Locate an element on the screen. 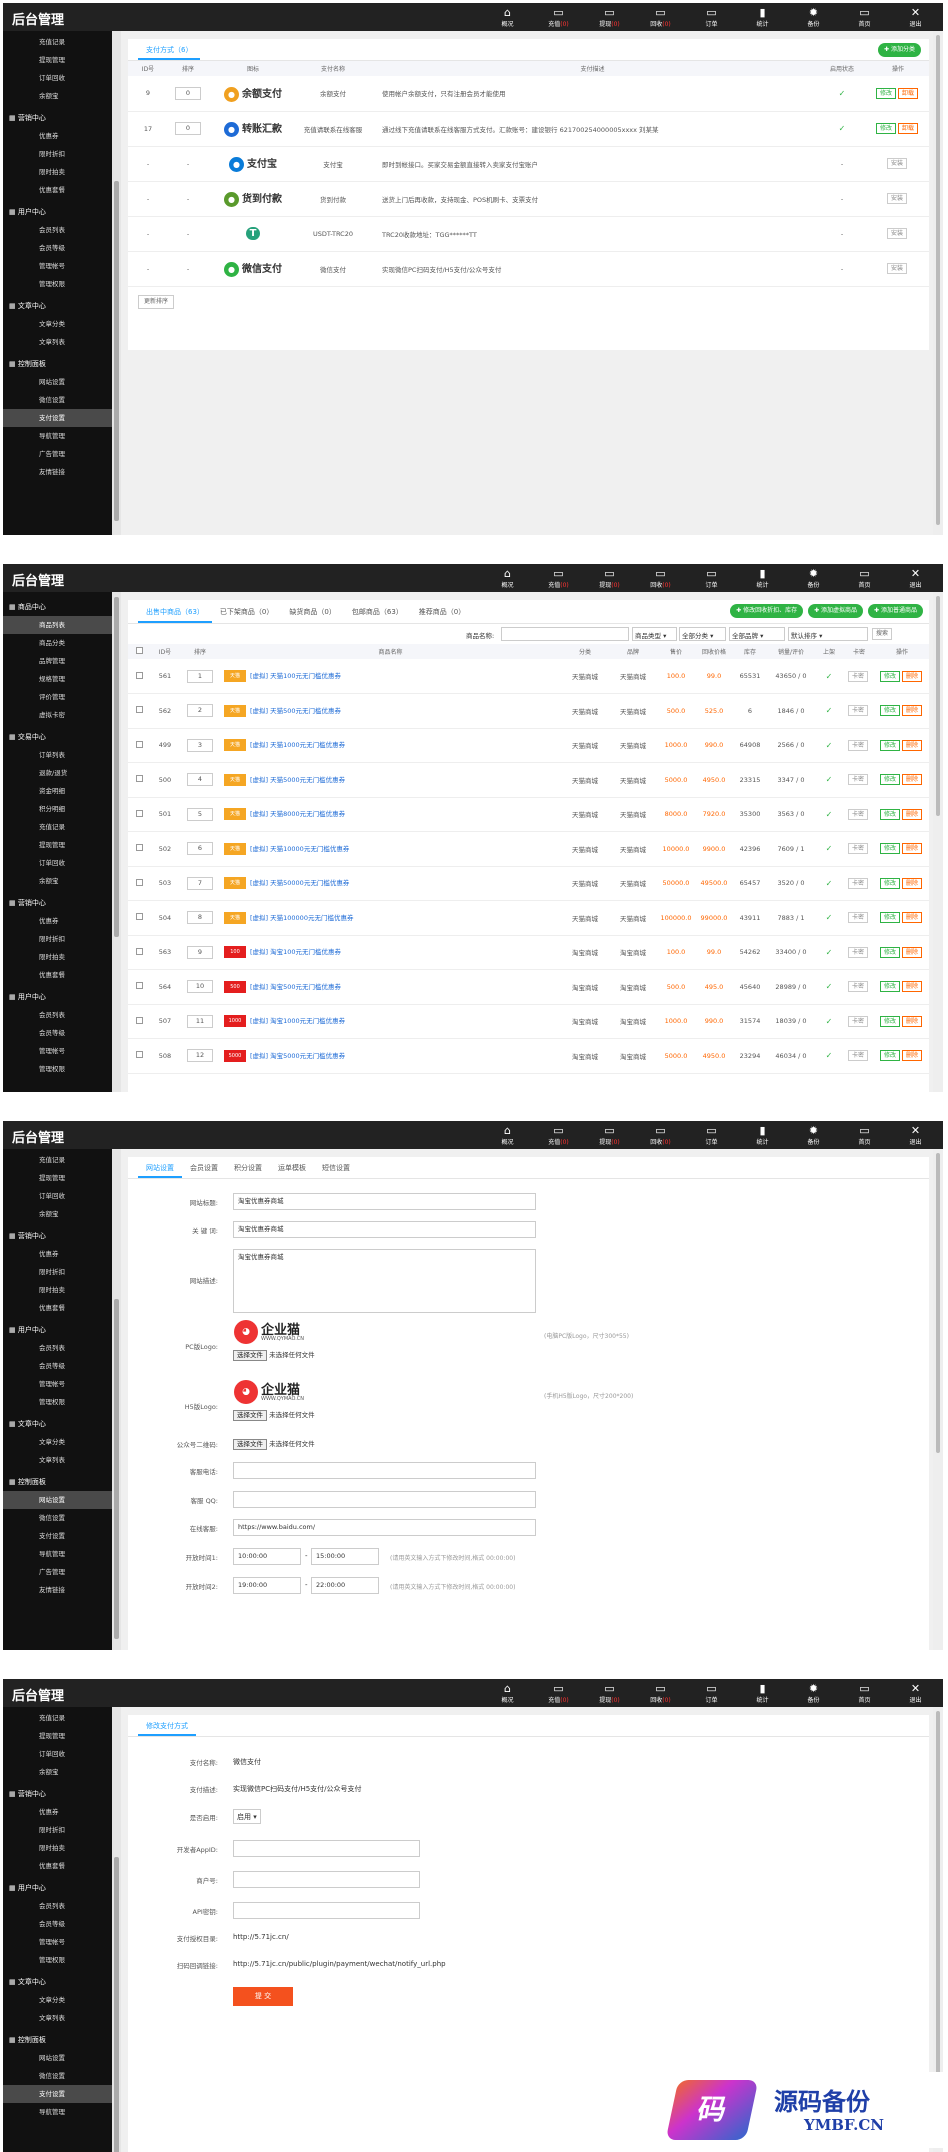 The height and width of the screenshot is (2152, 948). order-input: 10 is located at coordinates (200, 987).